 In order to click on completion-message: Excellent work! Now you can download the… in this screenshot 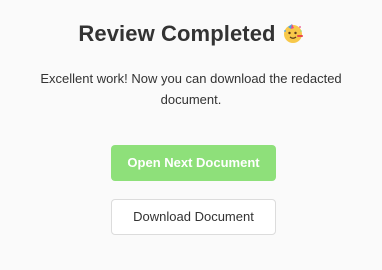, I will do `click(191, 89)`.